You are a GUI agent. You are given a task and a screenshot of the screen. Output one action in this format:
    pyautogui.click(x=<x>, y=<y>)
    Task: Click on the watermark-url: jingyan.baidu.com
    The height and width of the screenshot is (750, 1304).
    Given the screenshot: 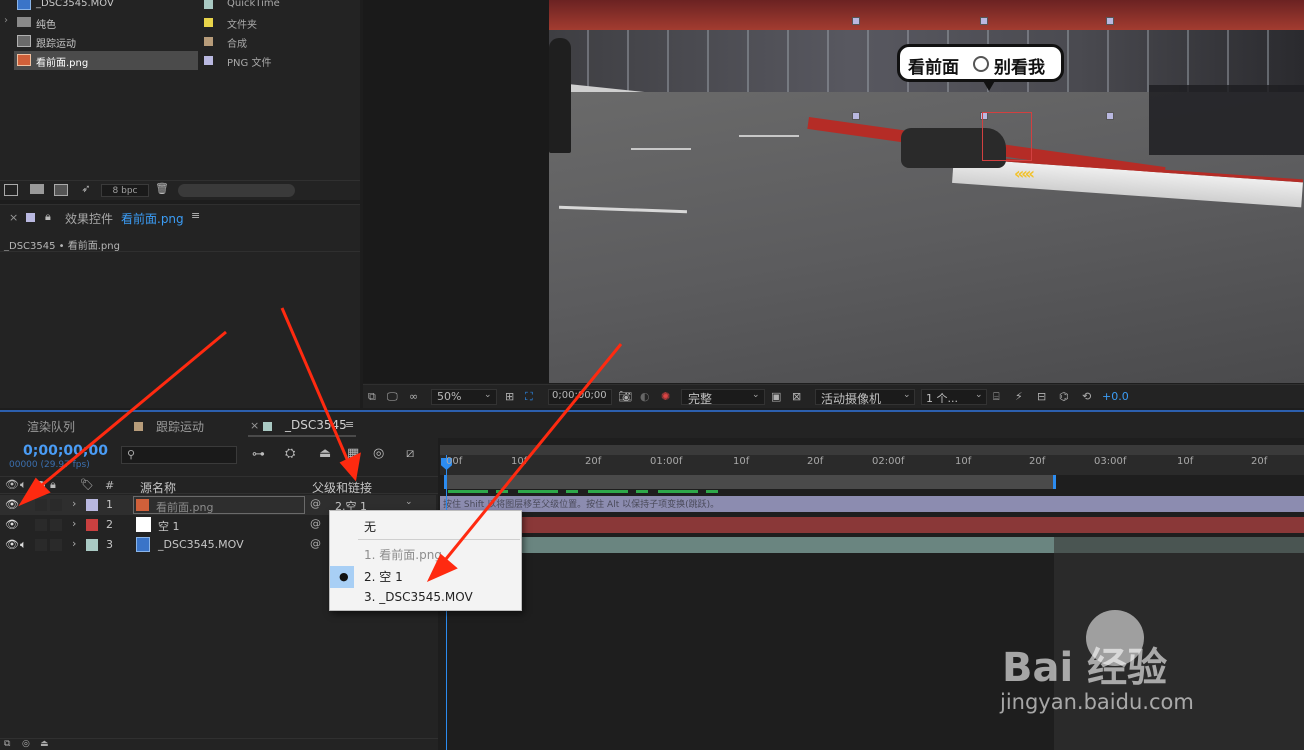 What is the action you would take?
    pyautogui.click(x=1097, y=702)
    